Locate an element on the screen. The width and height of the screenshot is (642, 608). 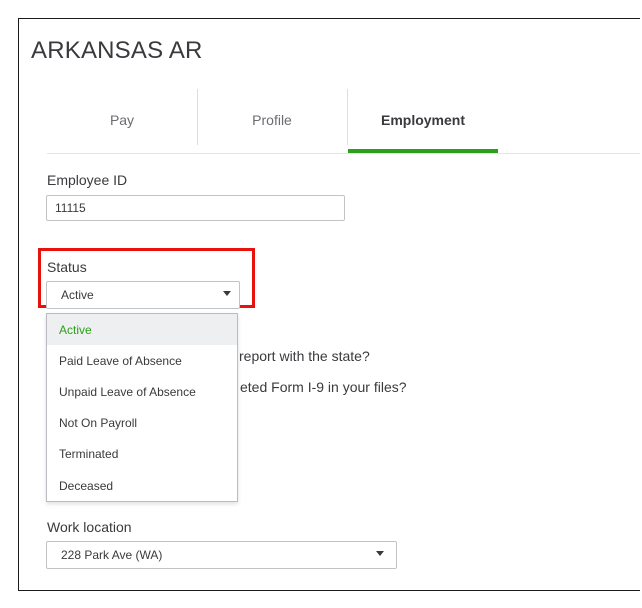
work-location-selected-value: 228 Park Ave (WA) is located at coordinates (112, 555).